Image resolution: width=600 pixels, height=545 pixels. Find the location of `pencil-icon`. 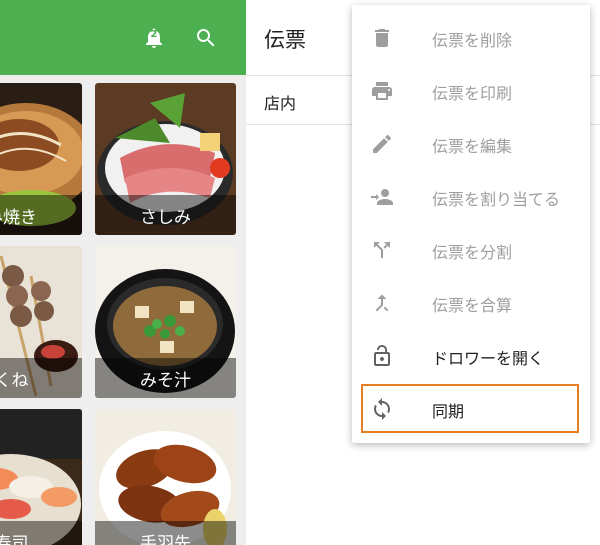

pencil-icon is located at coordinates (382, 143).